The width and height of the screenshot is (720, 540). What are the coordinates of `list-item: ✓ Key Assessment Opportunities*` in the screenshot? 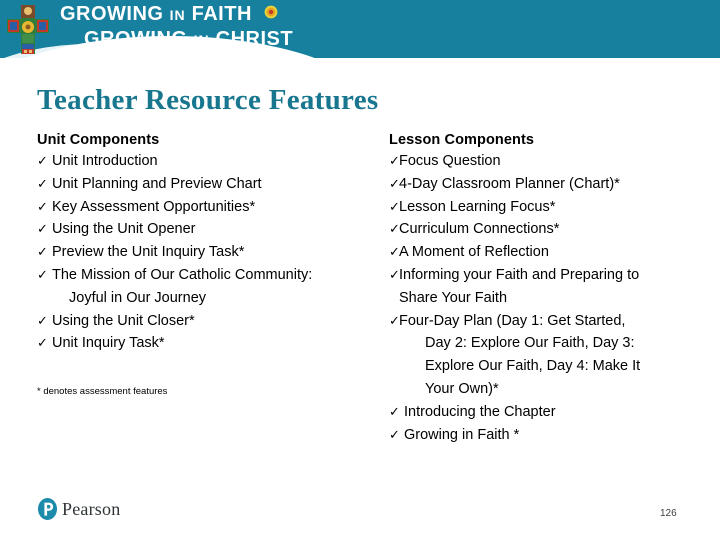 It's located at (207, 207).